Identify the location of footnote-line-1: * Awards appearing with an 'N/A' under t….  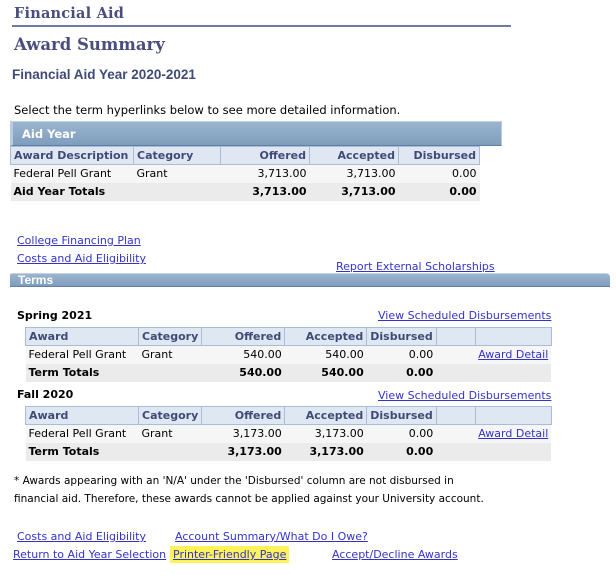
(234, 481).